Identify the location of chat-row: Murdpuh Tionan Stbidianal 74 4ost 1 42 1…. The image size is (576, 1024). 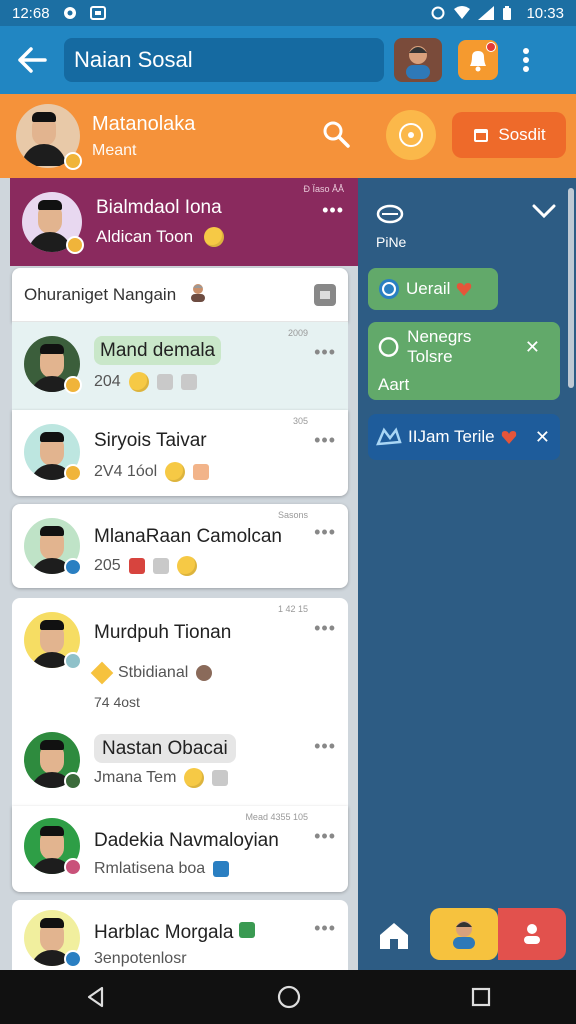
(180, 660).